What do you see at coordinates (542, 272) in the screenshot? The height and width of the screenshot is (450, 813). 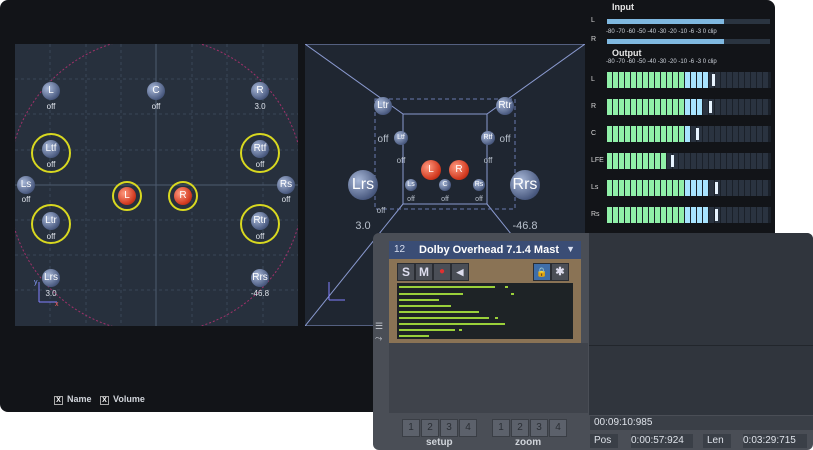 I see `lock-icon: 🔒` at bounding box center [542, 272].